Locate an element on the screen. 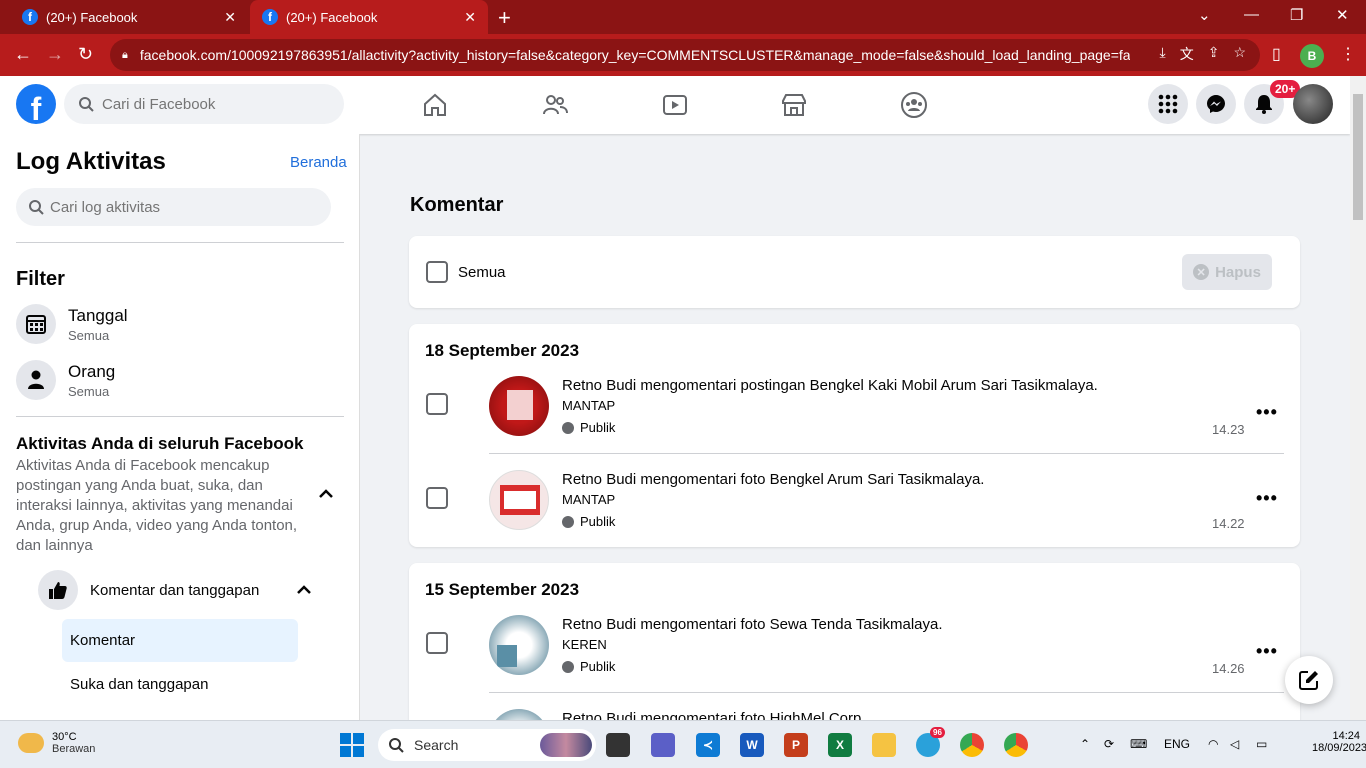 This screenshot has height=768, width=1366. facebook-logo-icon: f is located at coordinates (36, 104).